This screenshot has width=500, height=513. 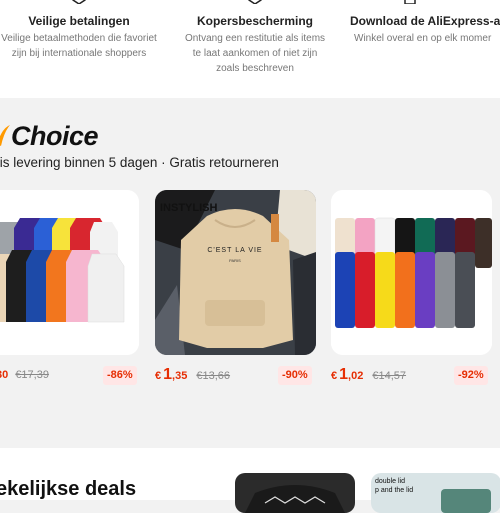 What do you see at coordinates (410, 2) in the screenshot?
I see `download-app-icon` at bounding box center [410, 2].